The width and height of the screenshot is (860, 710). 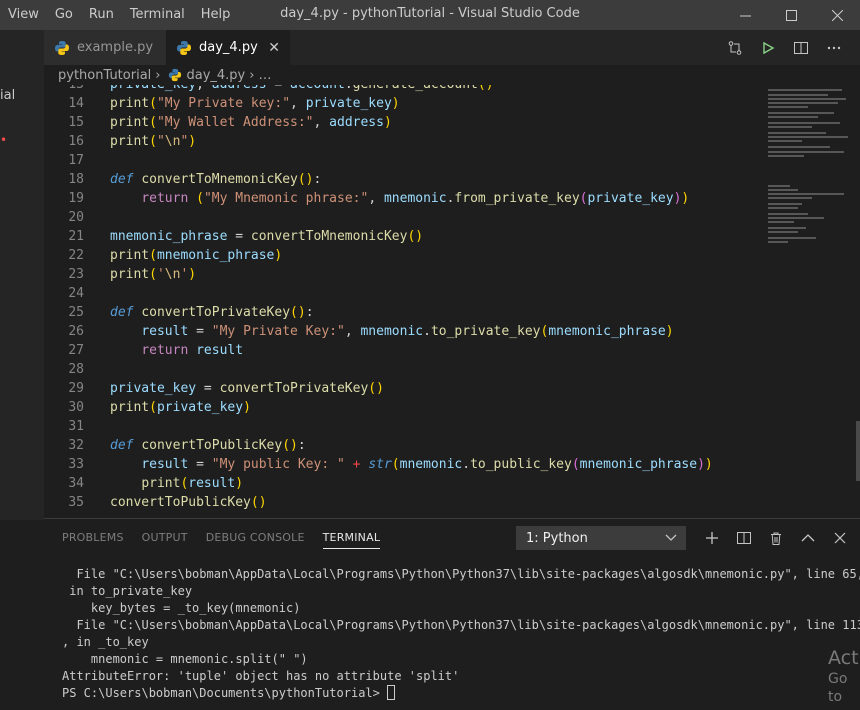 I want to click on trash-icon, so click(x=776, y=538).